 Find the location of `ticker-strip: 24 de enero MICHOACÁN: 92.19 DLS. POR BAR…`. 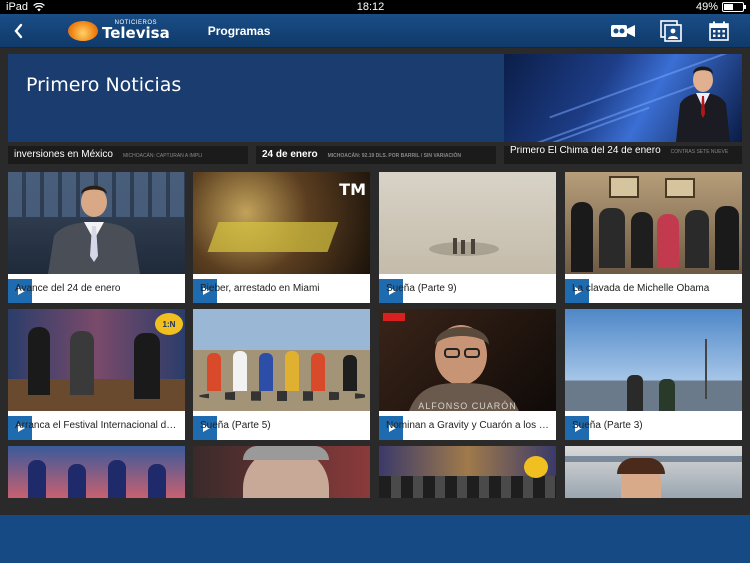

ticker-strip: 24 de enero MICHOACÁN: 92.19 DLS. POR BAR… is located at coordinates (376, 155).